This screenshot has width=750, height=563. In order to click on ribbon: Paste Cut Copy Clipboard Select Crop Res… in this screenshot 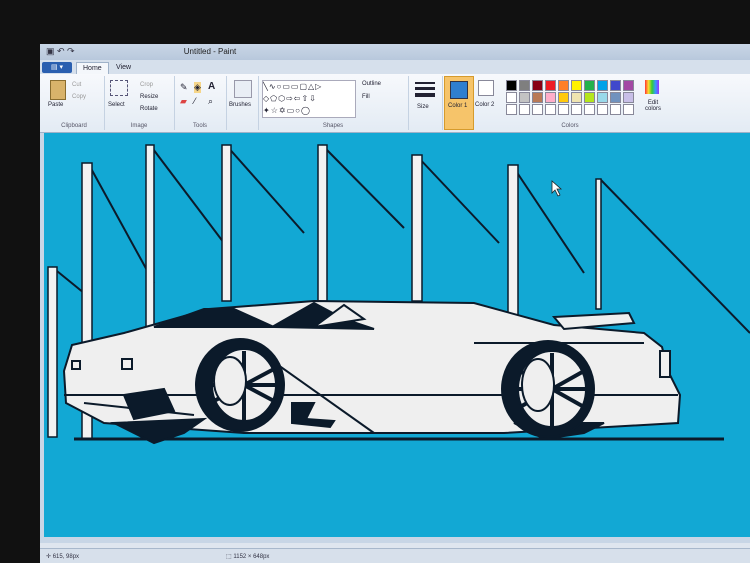, I will do `click(395, 103)`.